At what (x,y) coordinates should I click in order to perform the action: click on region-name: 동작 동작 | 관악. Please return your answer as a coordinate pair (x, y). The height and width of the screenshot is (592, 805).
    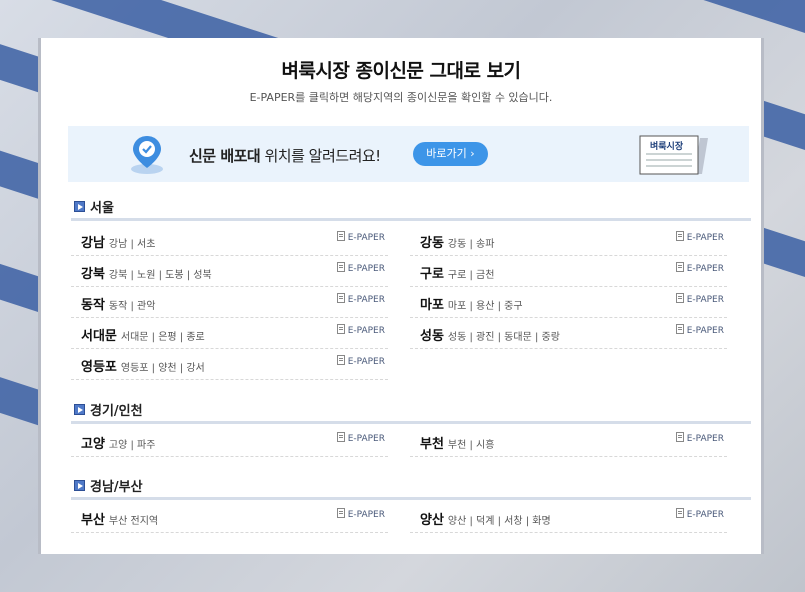
    Looking at the image, I should click on (118, 303).